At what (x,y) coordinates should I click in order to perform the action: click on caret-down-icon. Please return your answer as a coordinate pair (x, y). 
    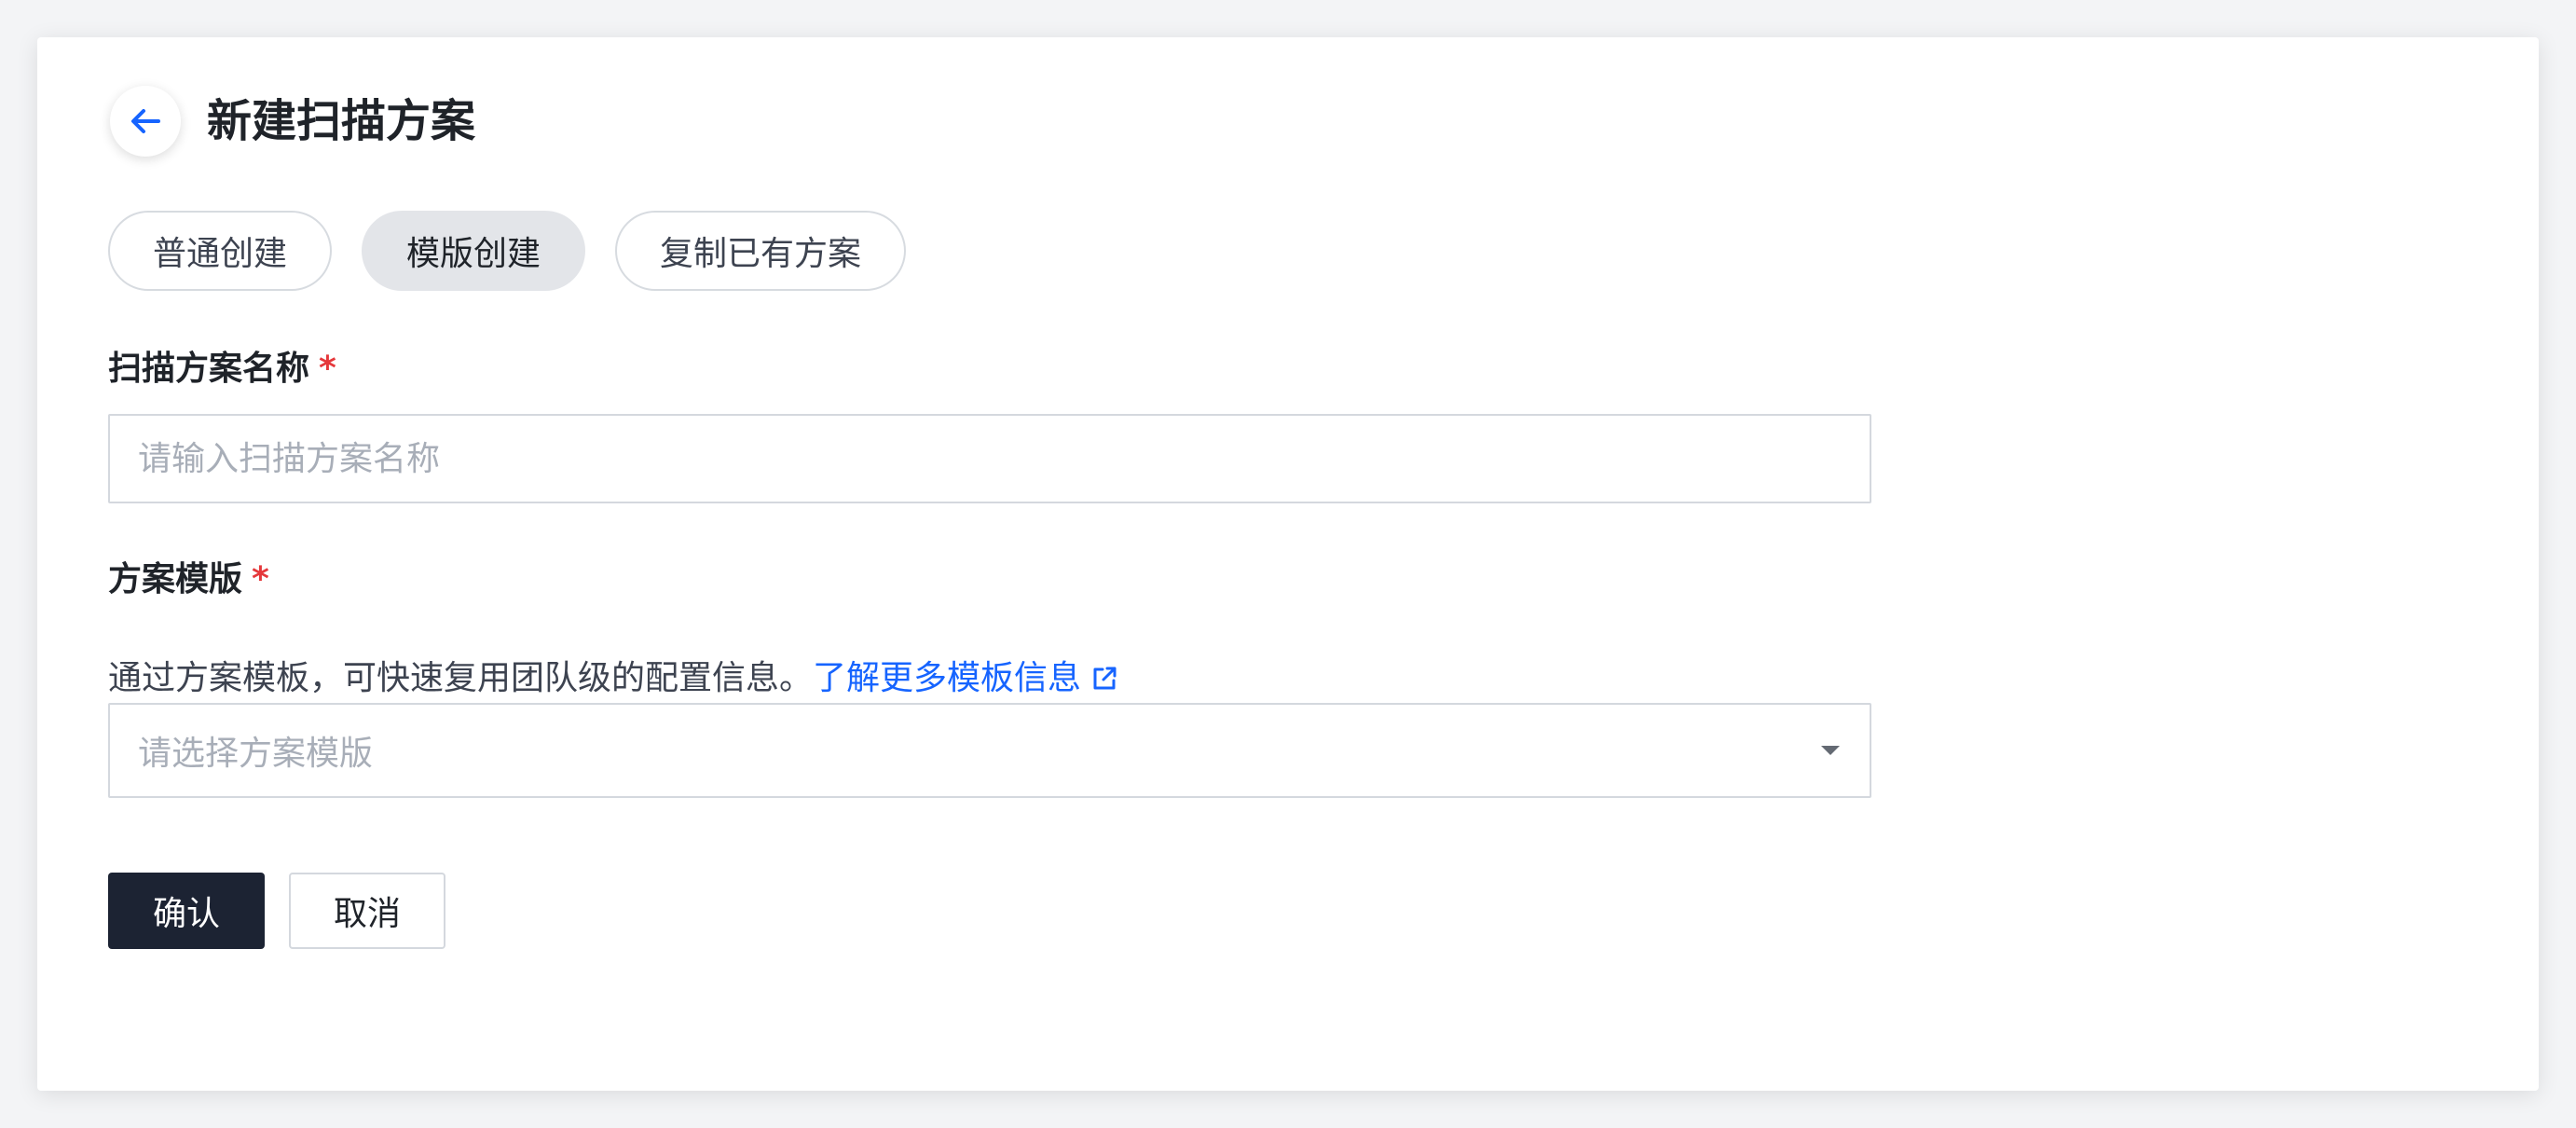
    Looking at the image, I should click on (1830, 750).